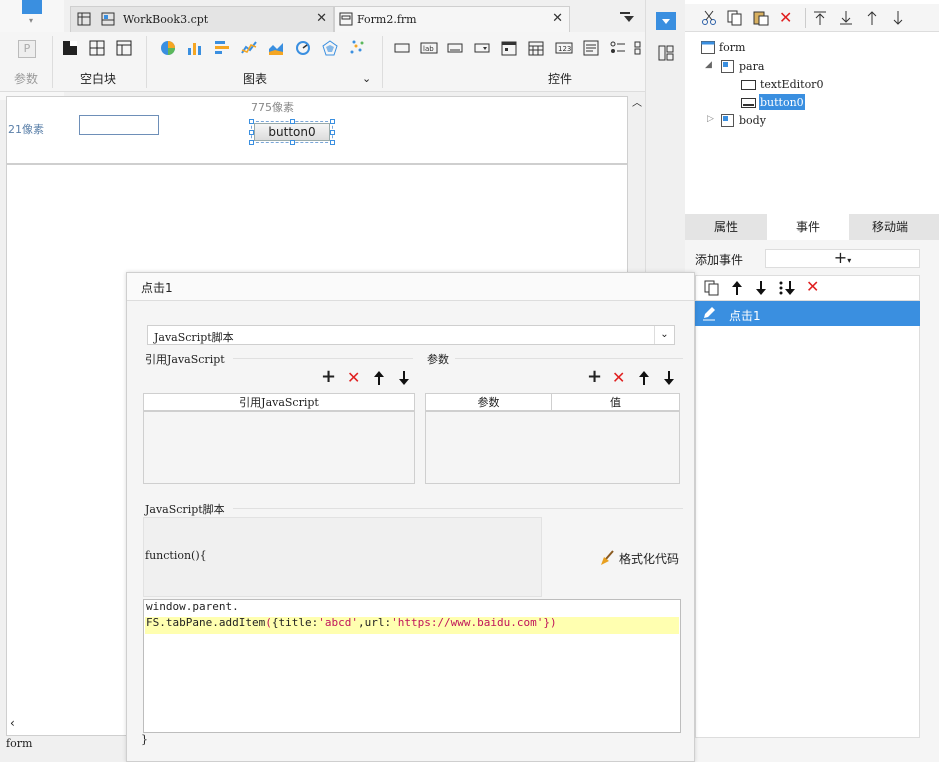 The image size is (939, 762). What do you see at coordinates (483, 49) in the screenshot?
I see `combo-widget-icon` at bounding box center [483, 49].